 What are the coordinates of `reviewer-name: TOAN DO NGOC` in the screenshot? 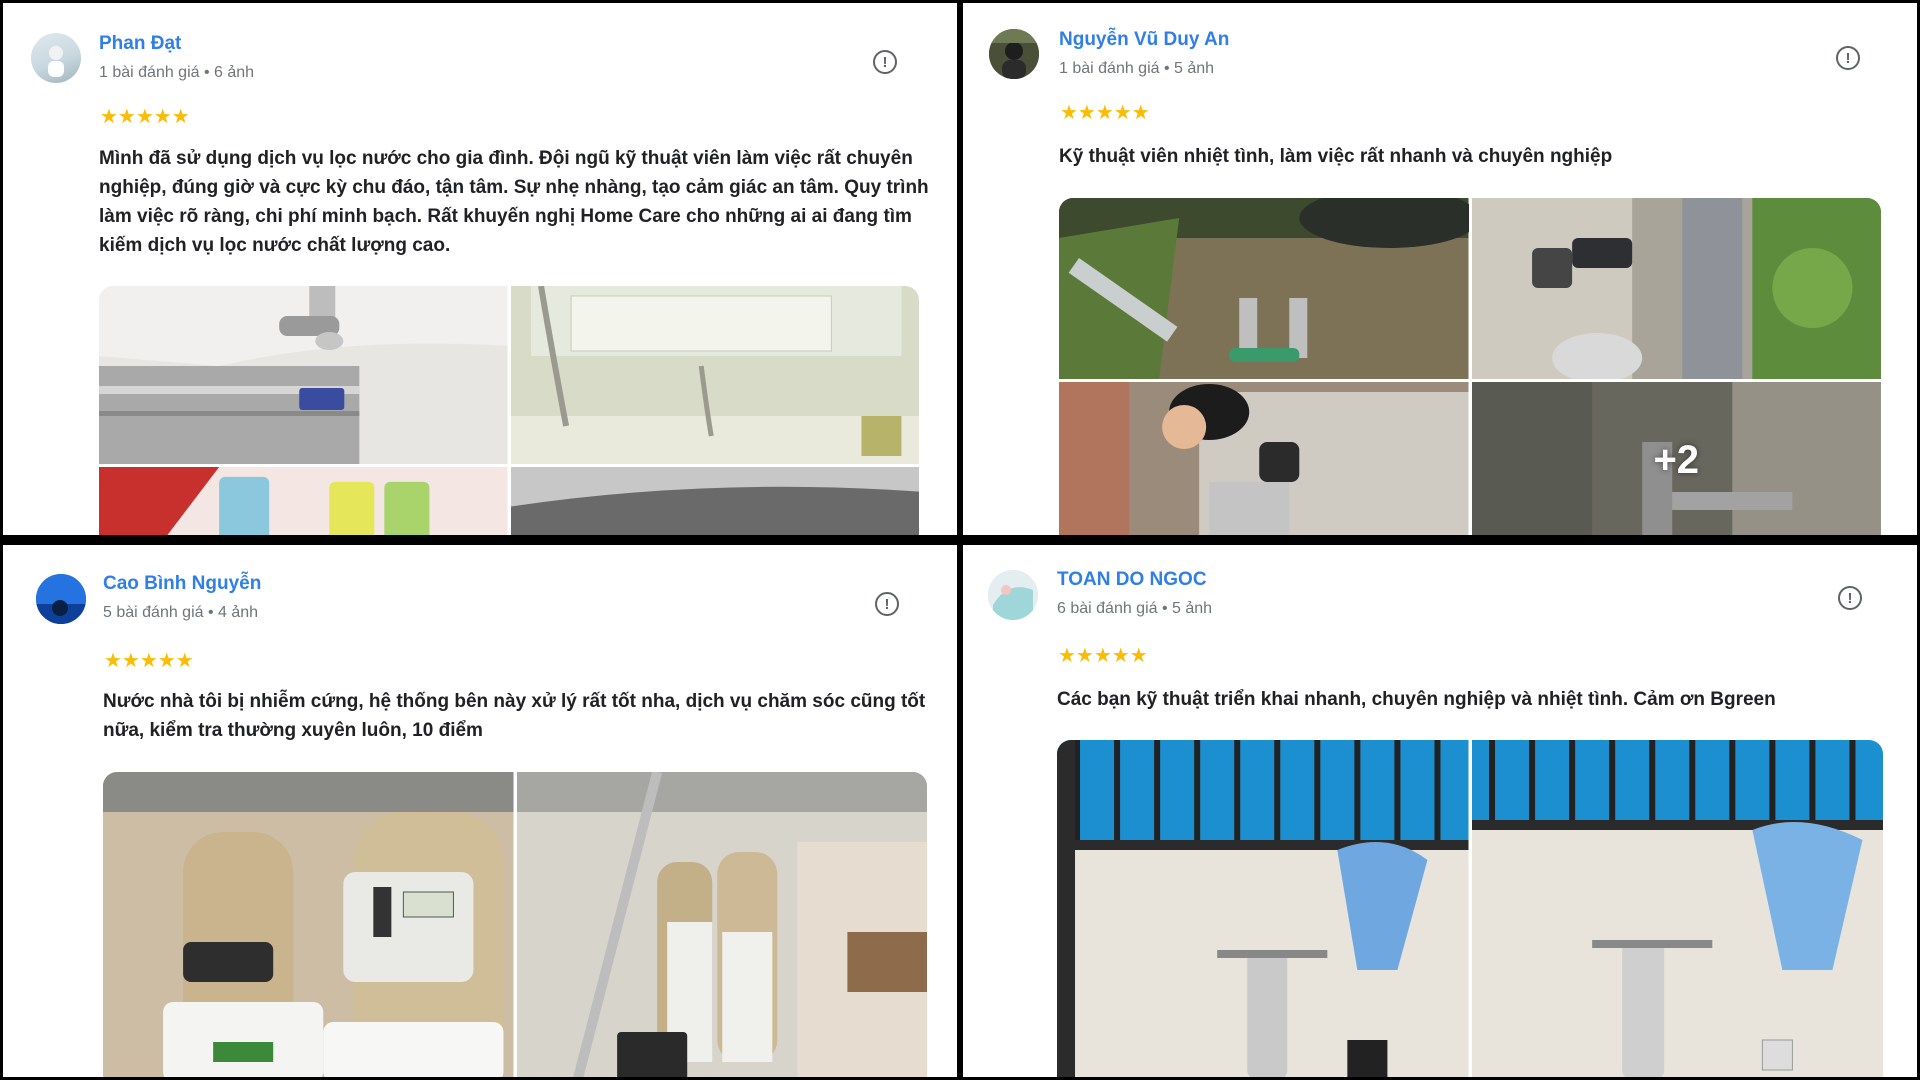 It's located at (1132, 580).